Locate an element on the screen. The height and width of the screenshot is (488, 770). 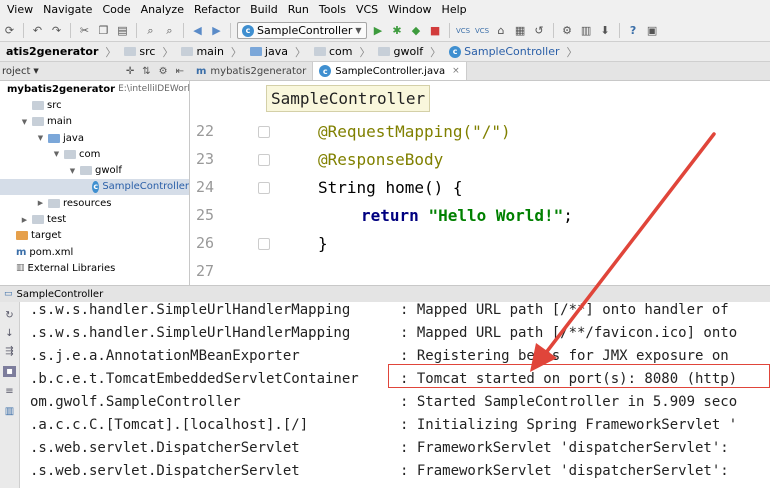
console-message-text: : Mapped URL path [/**/favicon.ico] onto is located at coordinates (569, 333).